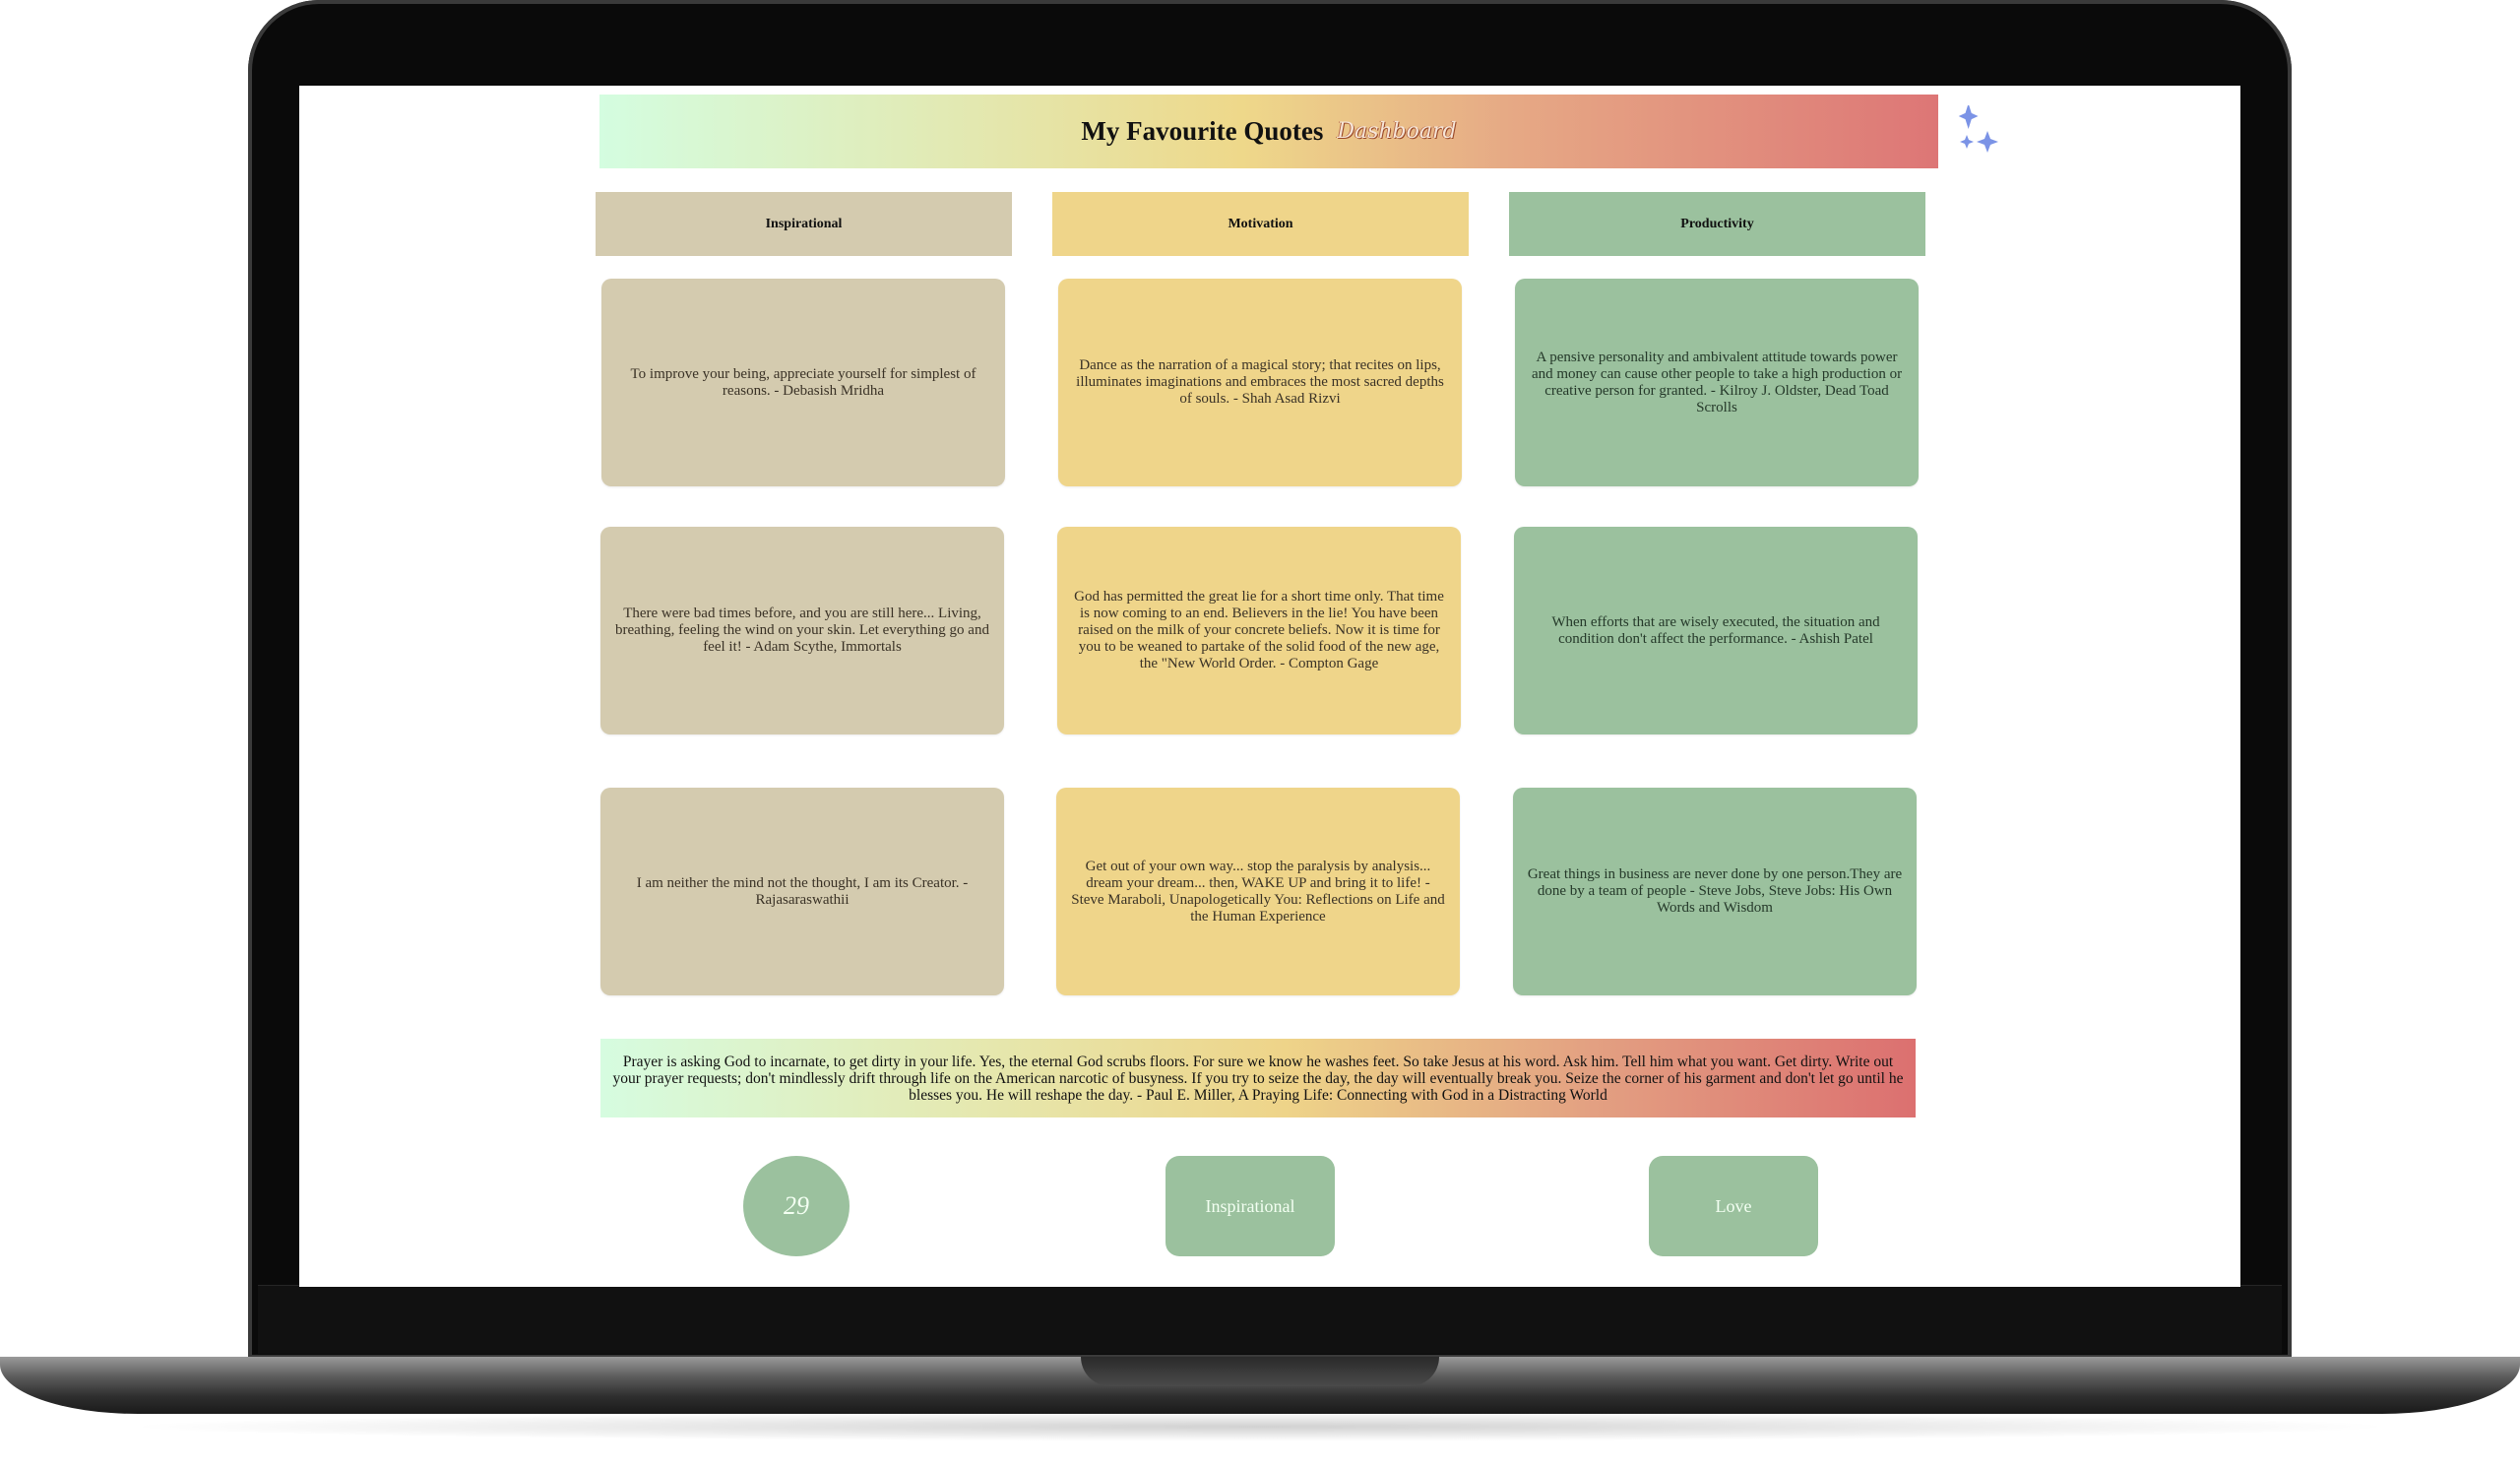 The image size is (2520, 1468). Describe the element at coordinates (1250, 1206) in the screenshot. I see `tag-button-inspirational: Inspirational` at that location.